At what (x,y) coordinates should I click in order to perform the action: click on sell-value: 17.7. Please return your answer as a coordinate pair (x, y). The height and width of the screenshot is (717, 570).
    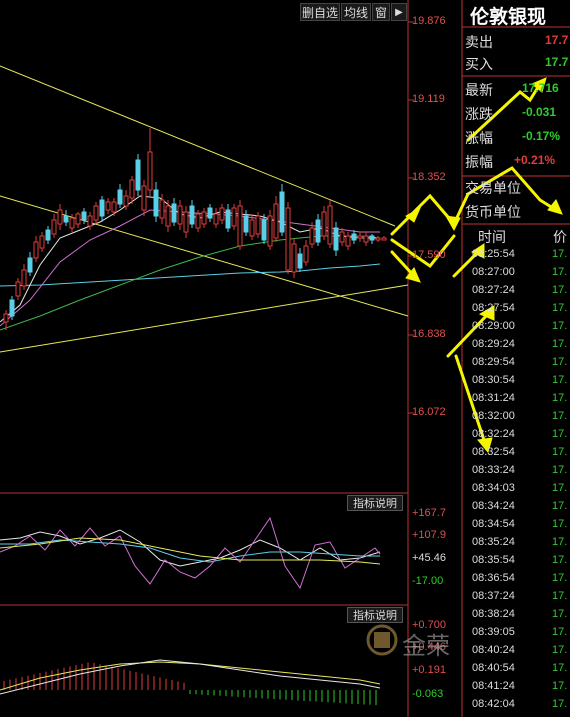
    Looking at the image, I should click on (557, 40).